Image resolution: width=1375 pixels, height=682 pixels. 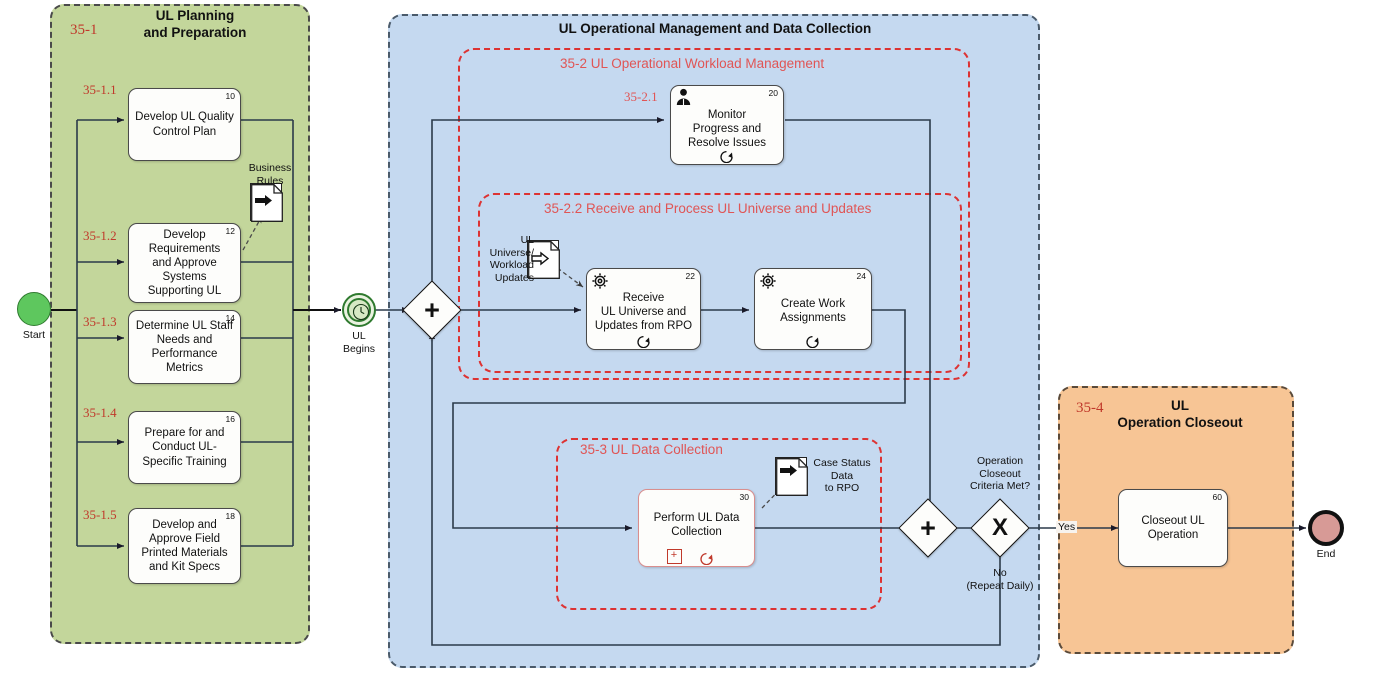 I want to click on pool-title-ul-planning: UL Planning and Preparation, so click(x=195, y=24).